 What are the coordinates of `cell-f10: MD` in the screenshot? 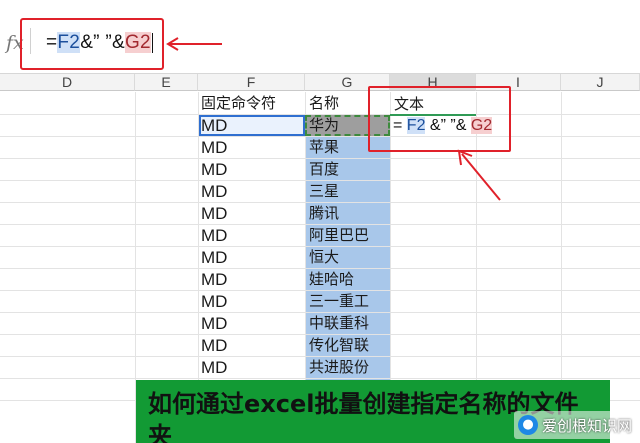 It's located at (214, 301).